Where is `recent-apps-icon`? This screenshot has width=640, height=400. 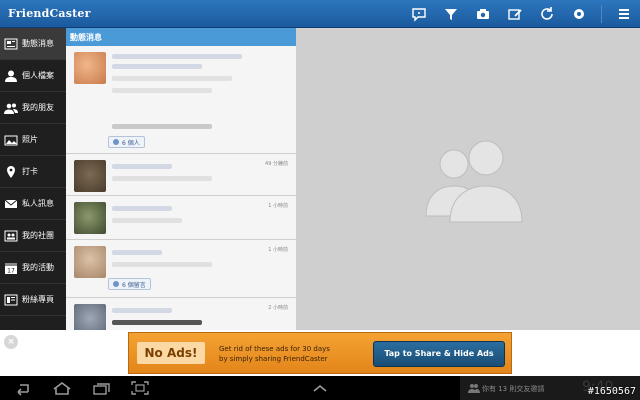 recent-apps-icon is located at coordinates (102, 388).